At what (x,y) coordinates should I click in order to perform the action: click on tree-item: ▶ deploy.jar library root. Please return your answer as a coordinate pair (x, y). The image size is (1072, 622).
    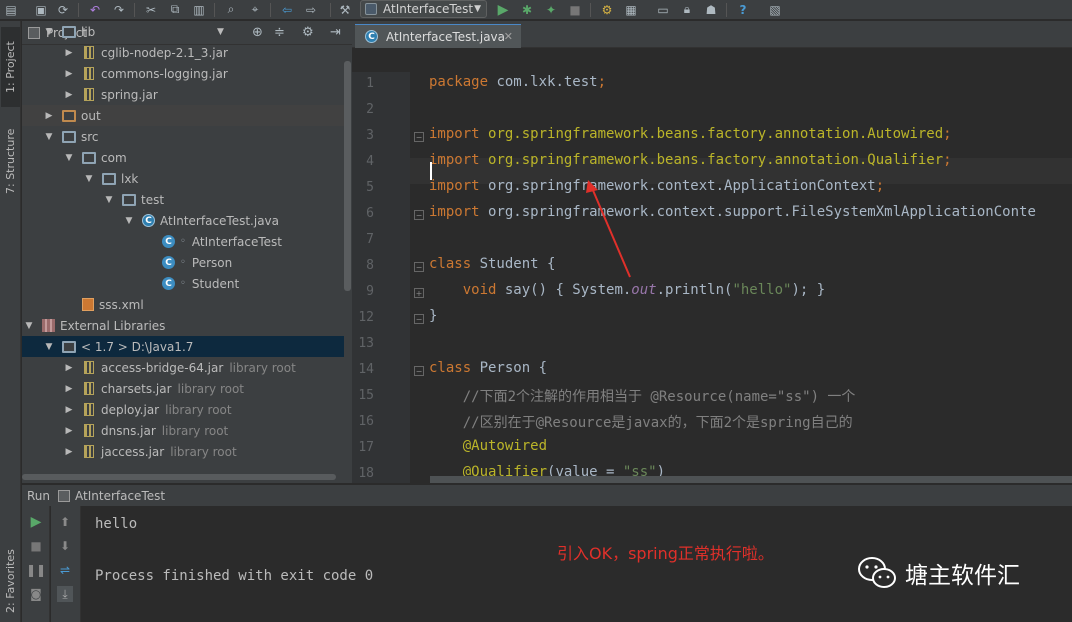
    Looking at the image, I should click on (183, 409).